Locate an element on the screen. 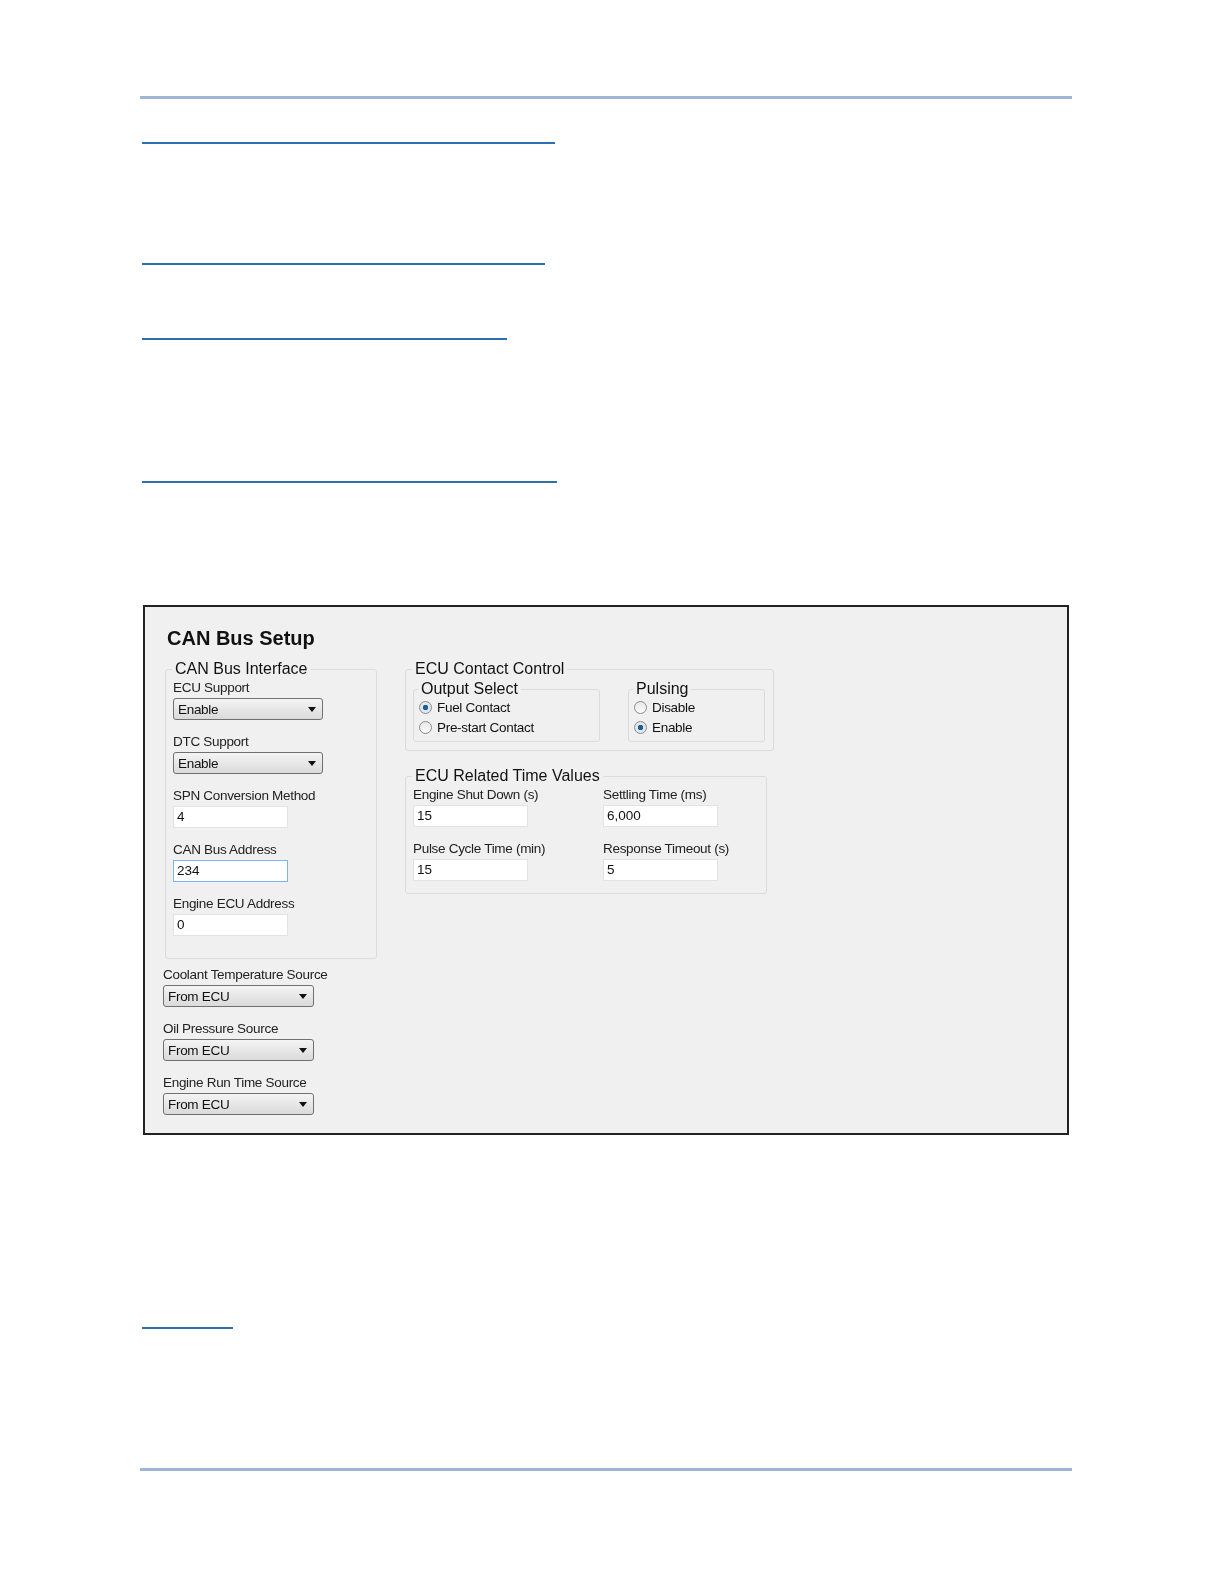 Image resolution: width=1224 pixels, height=1584 pixels. radio-option: Pre-start Contact is located at coordinates (504, 727).